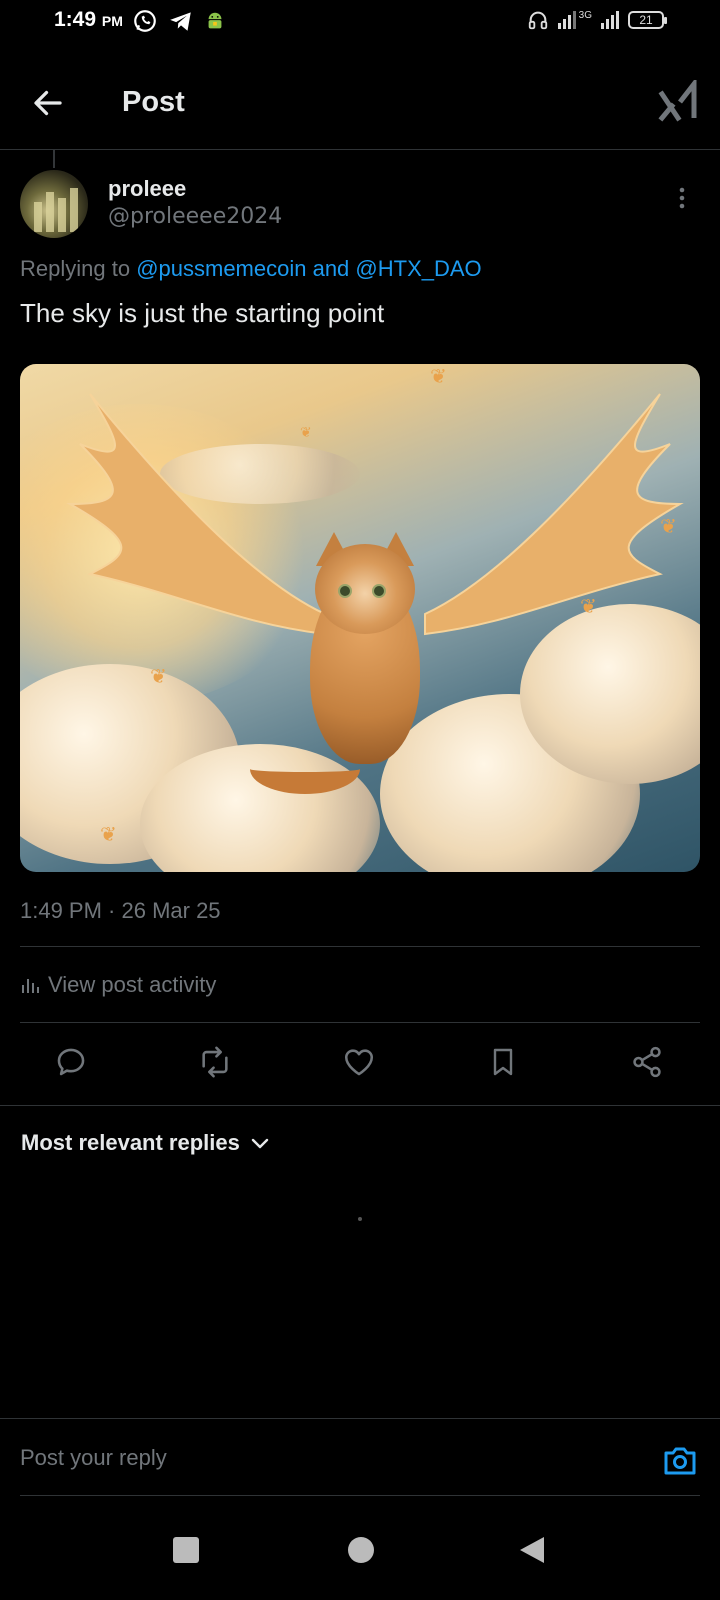  Describe the element at coordinates (308, 268) in the screenshot. I see `replying-mentions: @pussmemecoin and @HTX_DAO` at that location.